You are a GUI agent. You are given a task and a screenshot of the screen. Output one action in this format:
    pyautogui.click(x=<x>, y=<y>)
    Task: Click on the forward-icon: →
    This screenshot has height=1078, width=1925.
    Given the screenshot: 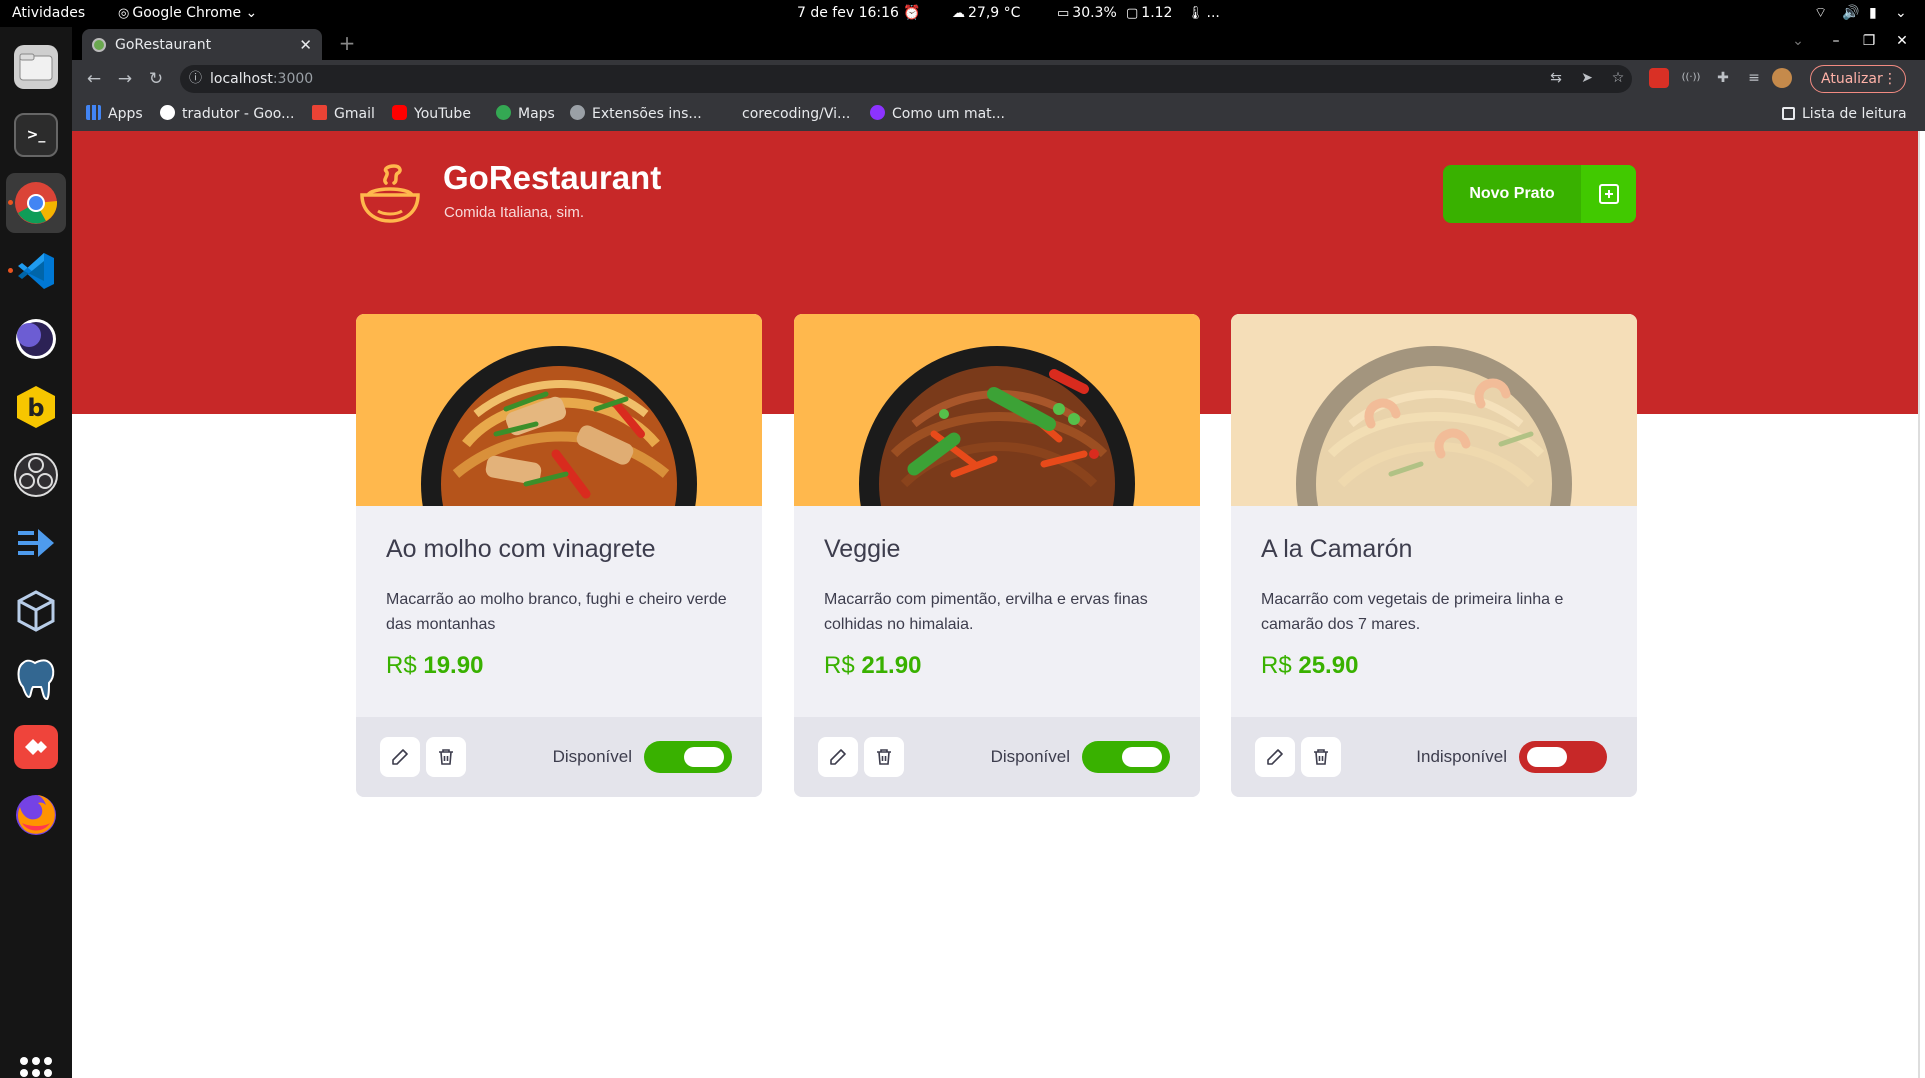 What is the action you would take?
    pyautogui.click(x=125, y=79)
    